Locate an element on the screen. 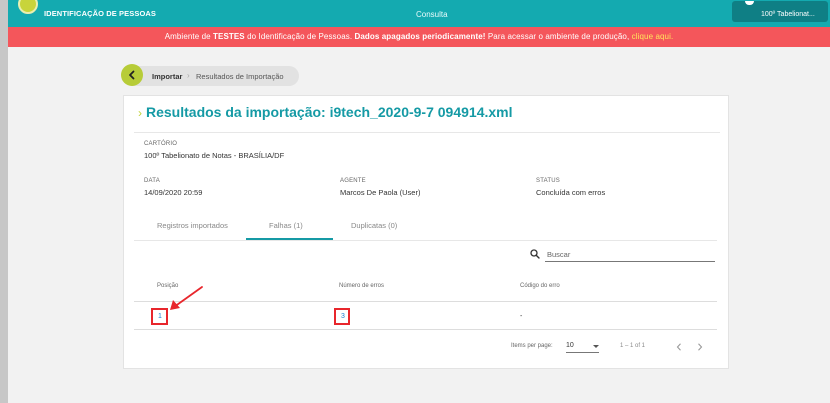 The image size is (830, 403). tab-falhas: Falhas (1) is located at coordinates (286, 225).